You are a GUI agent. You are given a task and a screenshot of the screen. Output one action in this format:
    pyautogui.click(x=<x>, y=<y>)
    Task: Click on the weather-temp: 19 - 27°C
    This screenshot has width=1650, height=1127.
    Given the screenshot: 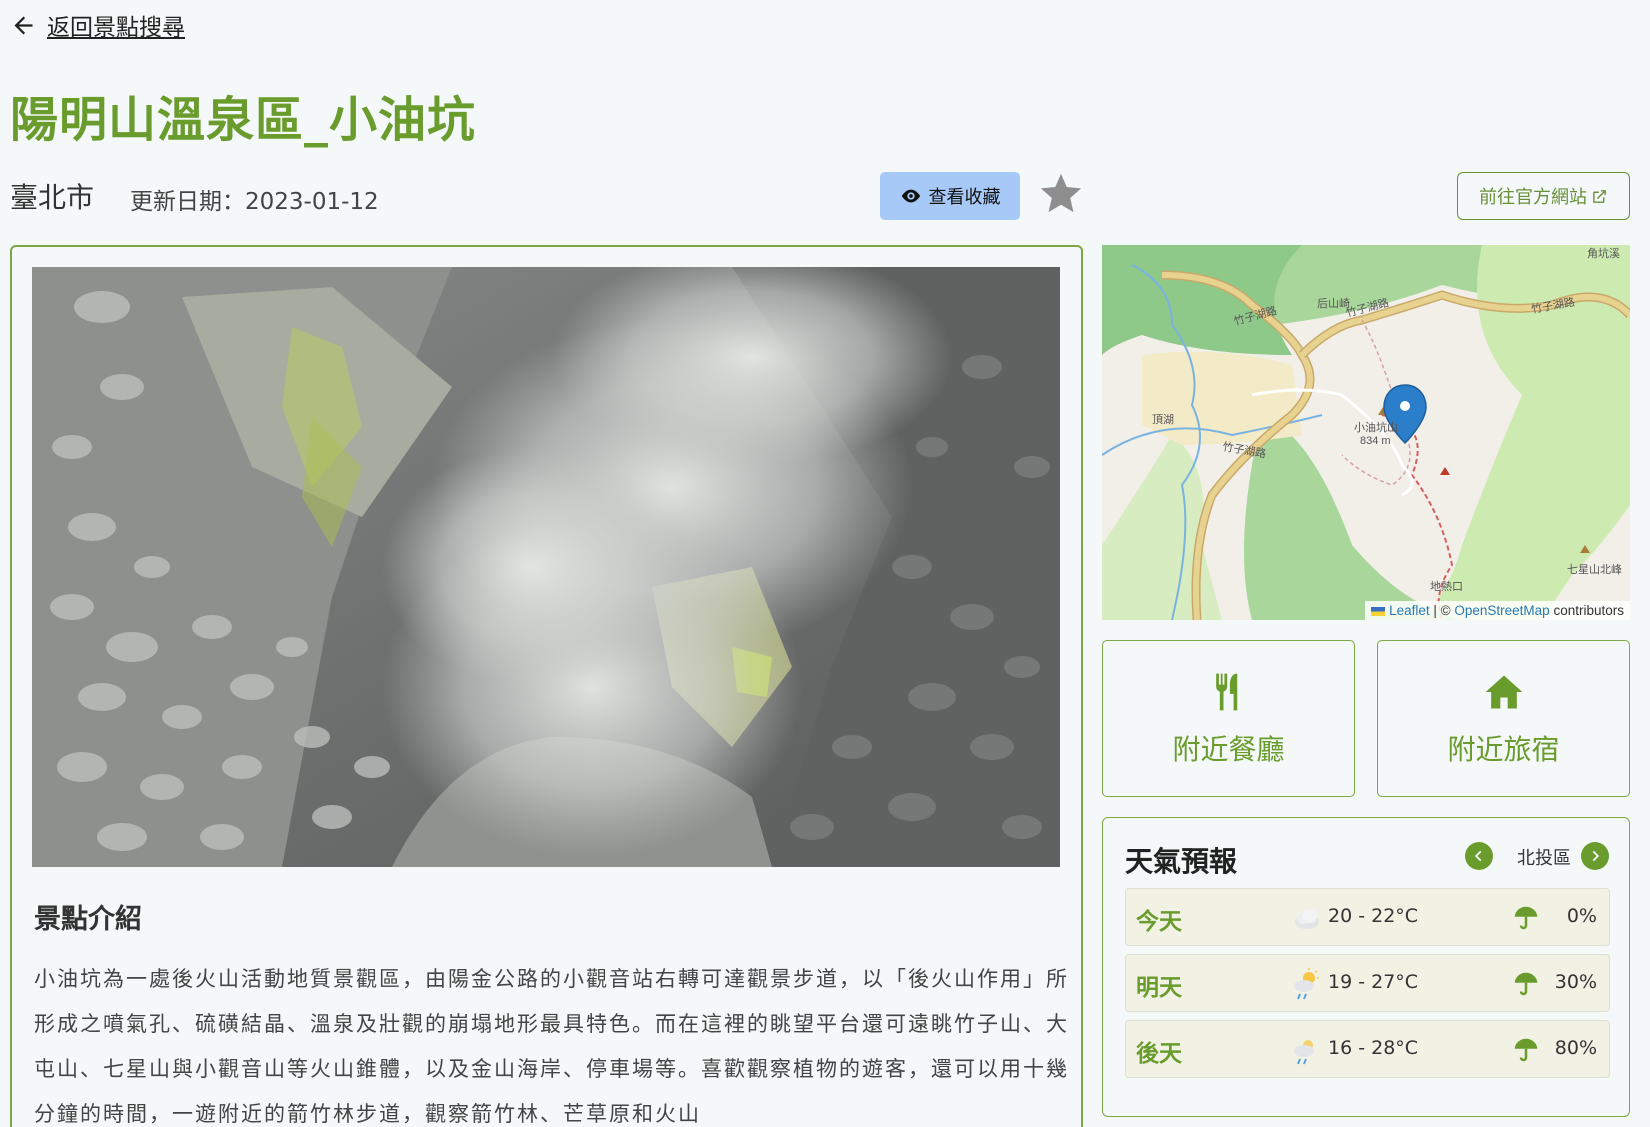 What is the action you would take?
    pyautogui.click(x=1373, y=982)
    